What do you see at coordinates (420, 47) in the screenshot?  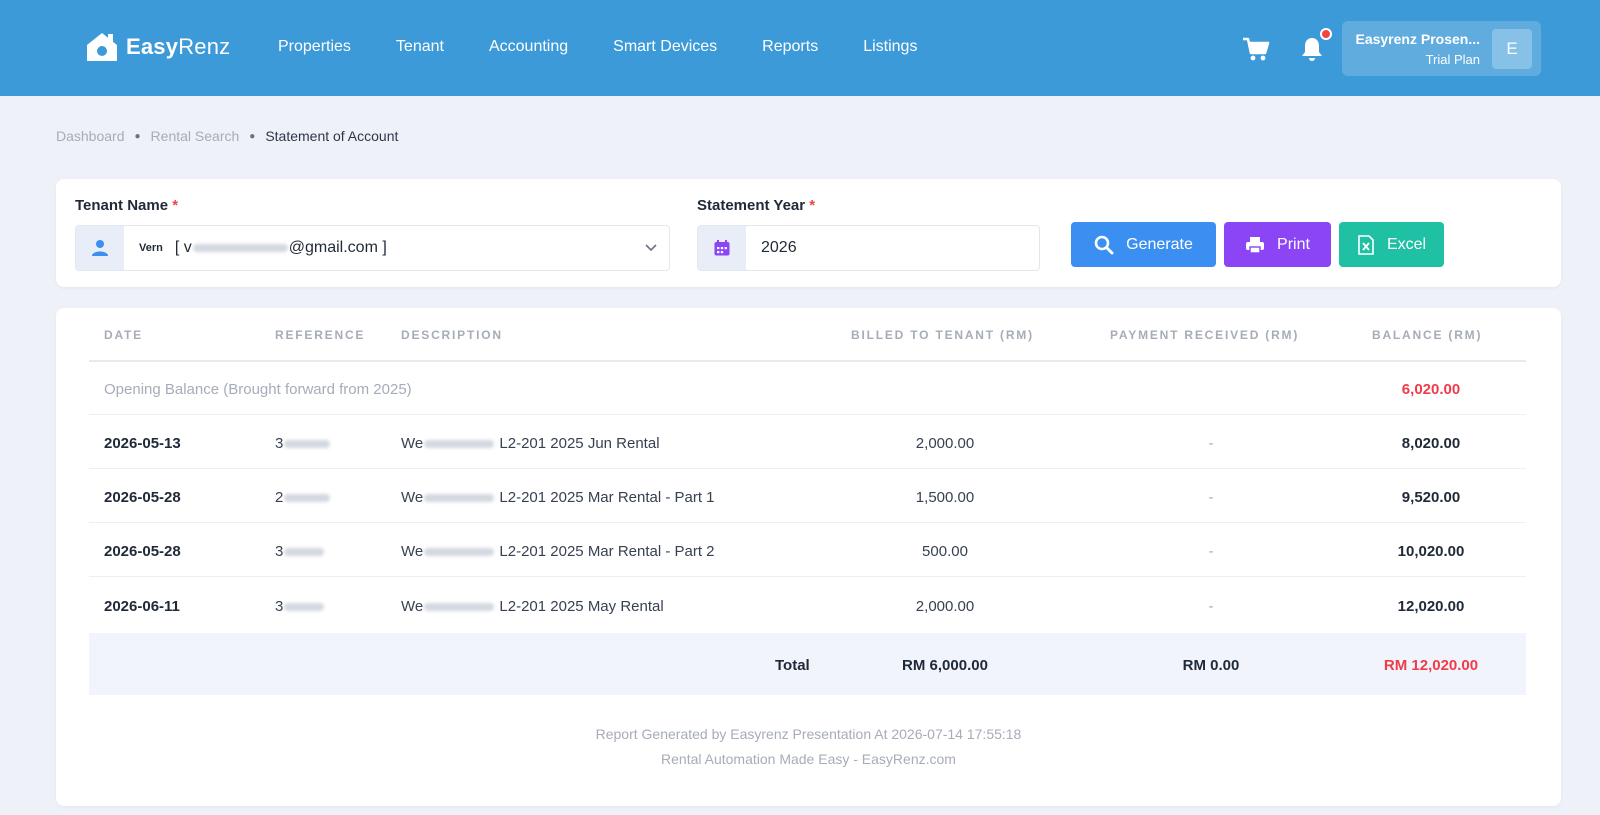 I see `nav-tenant: Tenant` at bounding box center [420, 47].